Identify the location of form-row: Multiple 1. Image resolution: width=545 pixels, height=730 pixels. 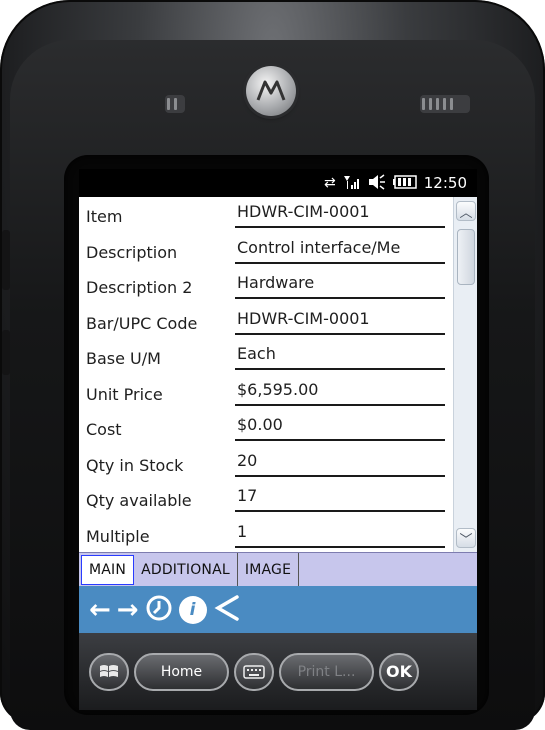
(266, 534).